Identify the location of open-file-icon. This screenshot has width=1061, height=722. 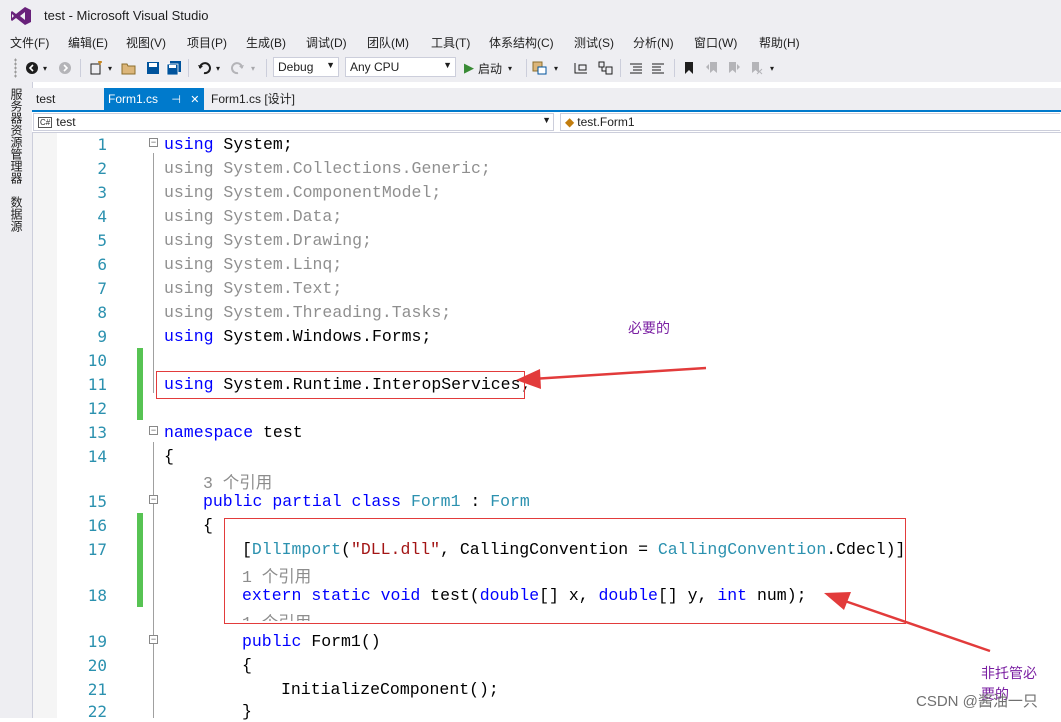
(129, 68).